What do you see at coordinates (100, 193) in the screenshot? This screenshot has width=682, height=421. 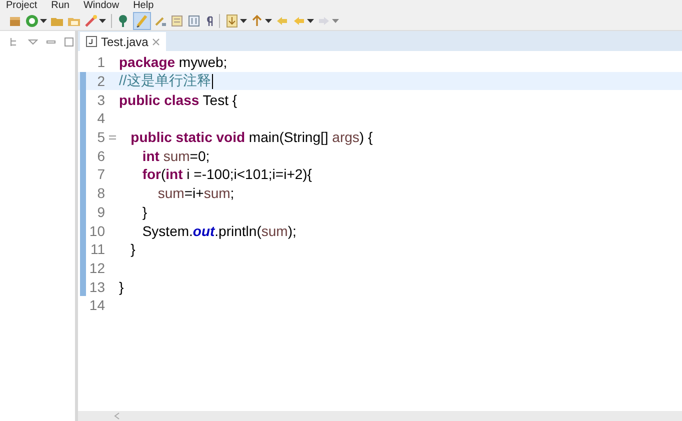 I see `line-number: 8` at bounding box center [100, 193].